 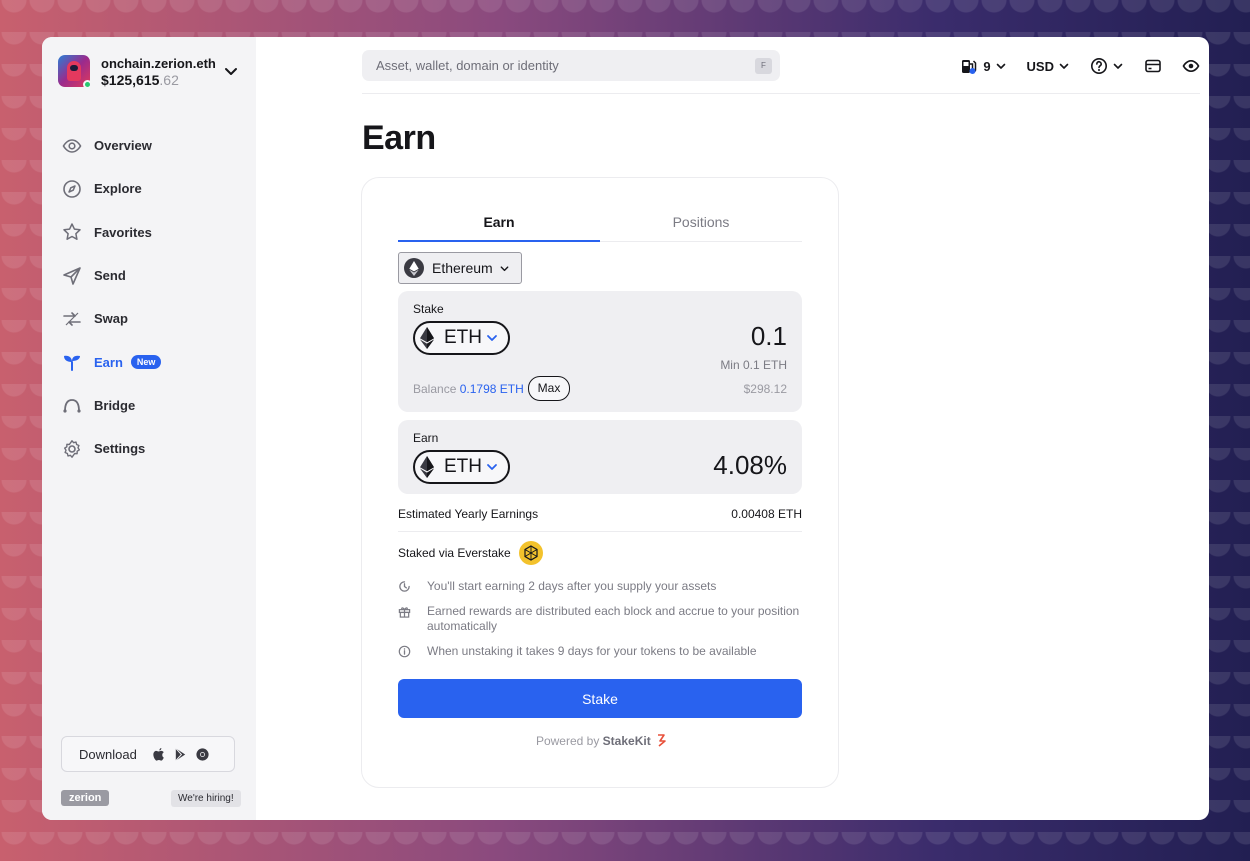 What do you see at coordinates (765, 389) in the screenshot?
I see `usd-value: $298.12` at bounding box center [765, 389].